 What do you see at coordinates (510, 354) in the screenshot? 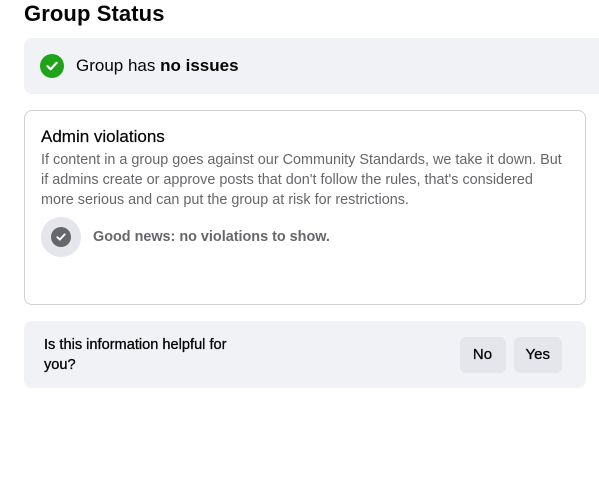
I see `feedback-buttons: No Yes` at bounding box center [510, 354].